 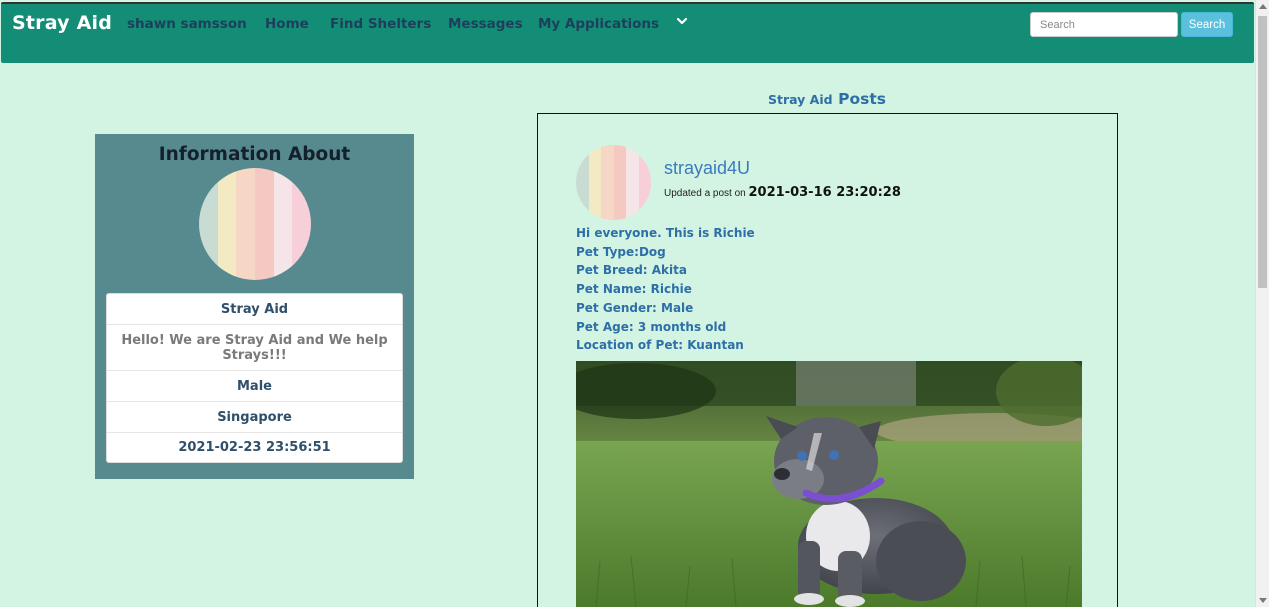 I want to click on nav-find-shelters-link: Find Shelters, so click(x=380, y=24).